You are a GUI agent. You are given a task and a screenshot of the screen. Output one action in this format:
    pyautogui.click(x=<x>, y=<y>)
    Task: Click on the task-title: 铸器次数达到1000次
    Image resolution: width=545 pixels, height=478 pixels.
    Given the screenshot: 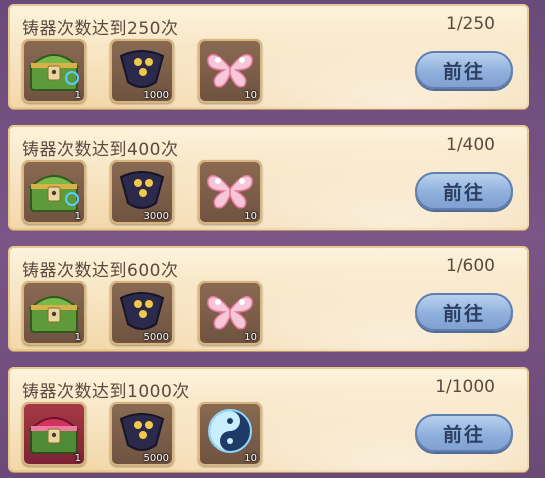 What is the action you would take?
    pyautogui.click(x=106, y=392)
    